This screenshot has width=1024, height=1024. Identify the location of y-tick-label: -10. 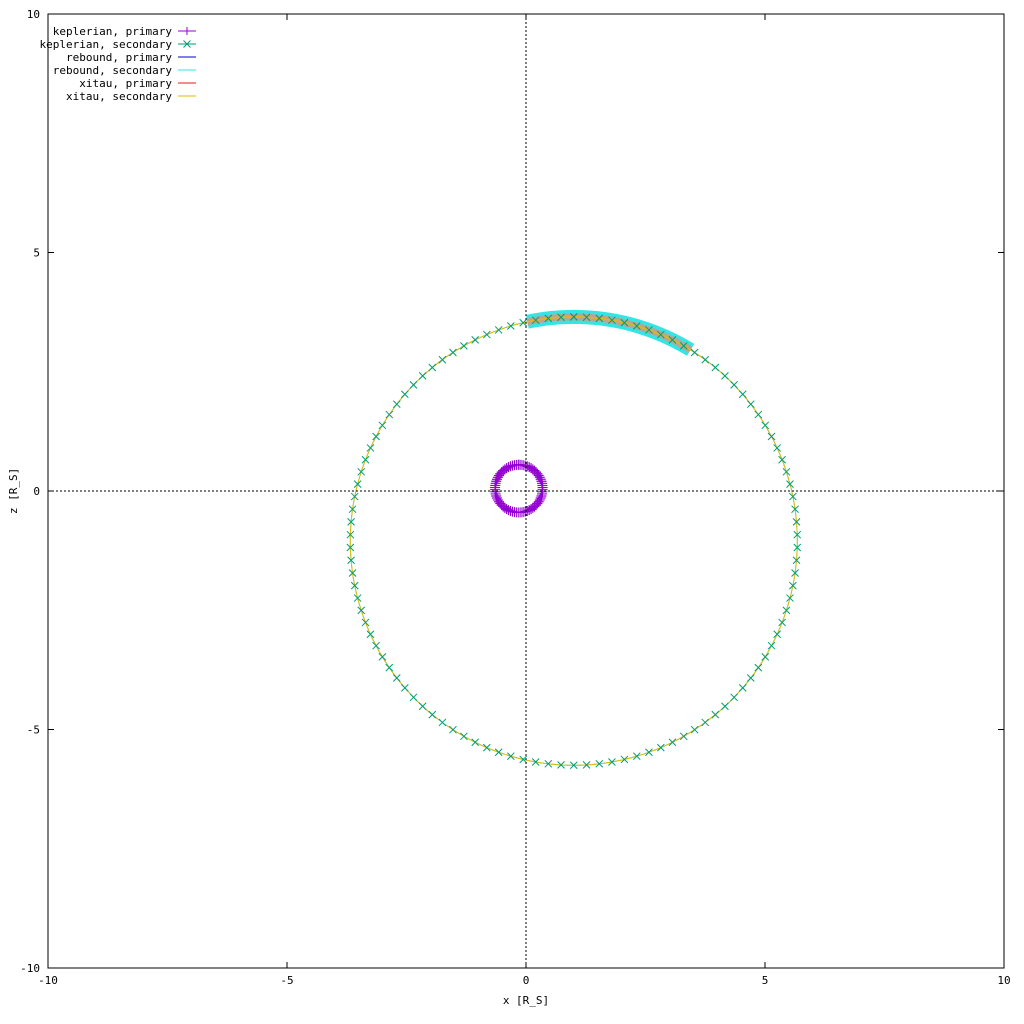
(30, 968).